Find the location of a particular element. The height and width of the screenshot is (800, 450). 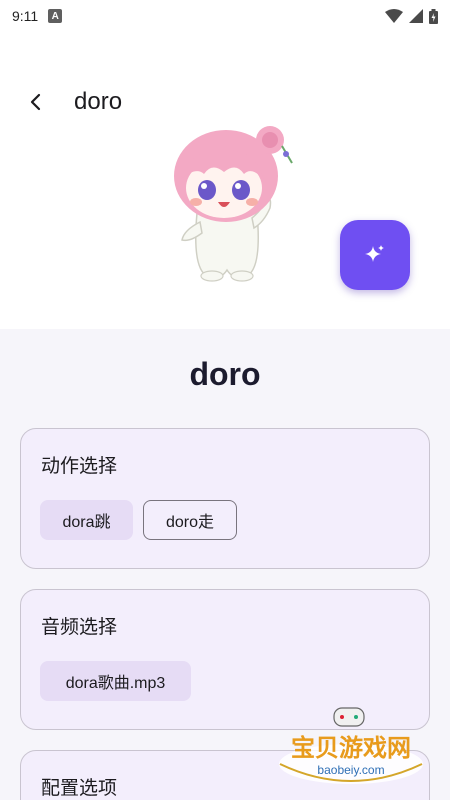

audio-select-title: 音频选择 is located at coordinates (79, 627).